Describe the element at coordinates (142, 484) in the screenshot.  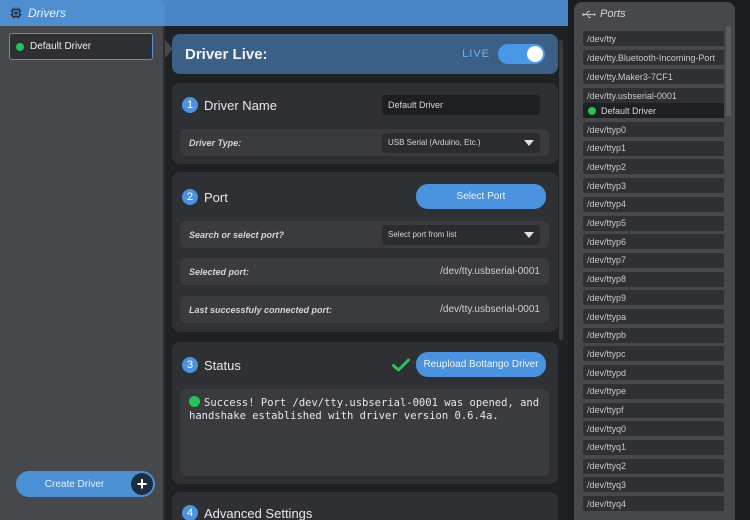
I see `plus-icon: +` at that location.